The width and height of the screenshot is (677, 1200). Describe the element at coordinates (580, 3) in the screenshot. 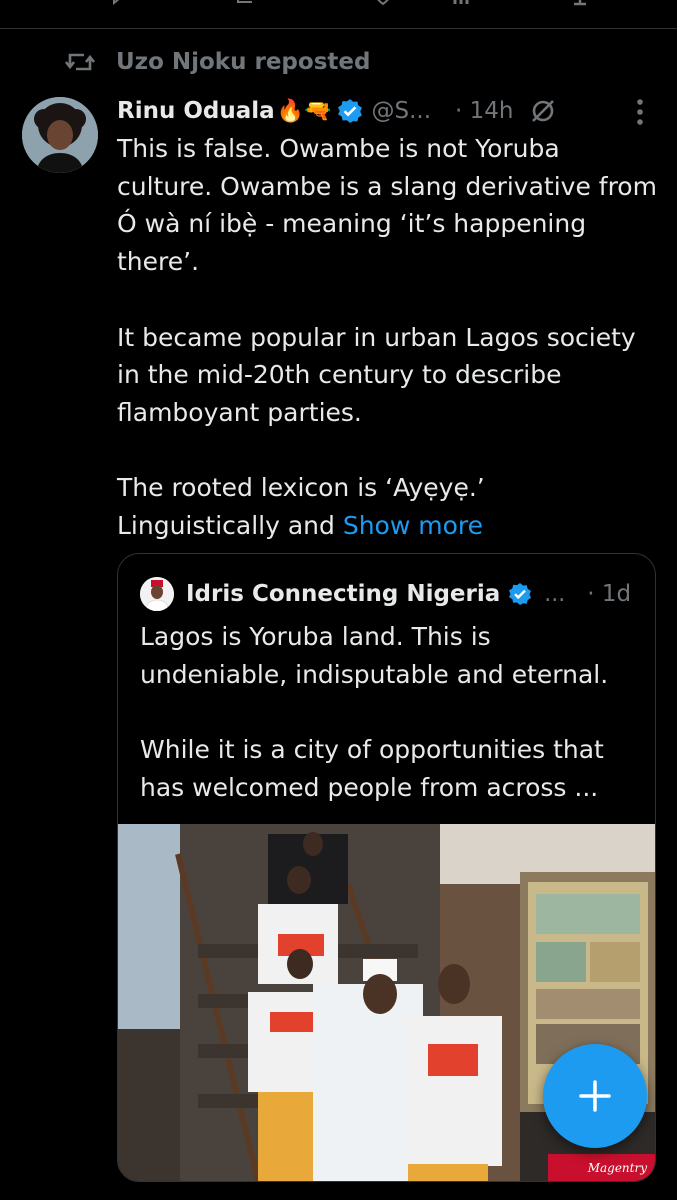

I see `share-icon` at that location.